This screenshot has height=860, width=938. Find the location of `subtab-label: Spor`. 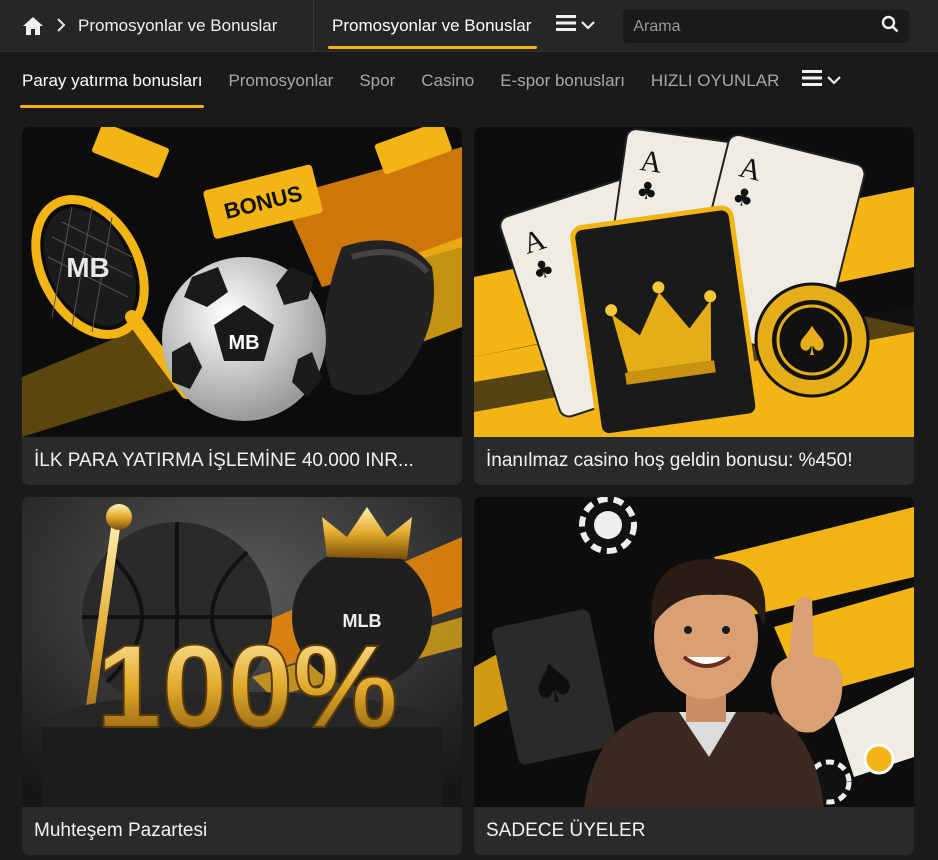

subtab-label: Spor is located at coordinates (377, 80).